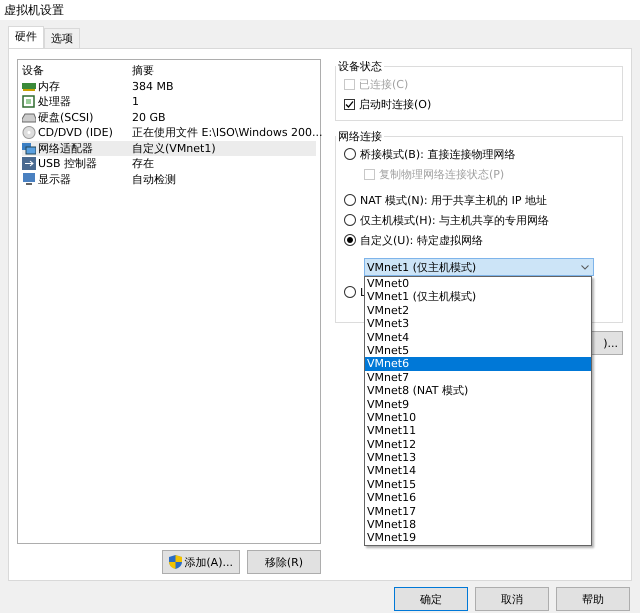 The width and height of the screenshot is (640, 613). What do you see at coordinates (75, 133) in the screenshot?
I see `device-name: CD/DVD (IDE)` at bounding box center [75, 133].